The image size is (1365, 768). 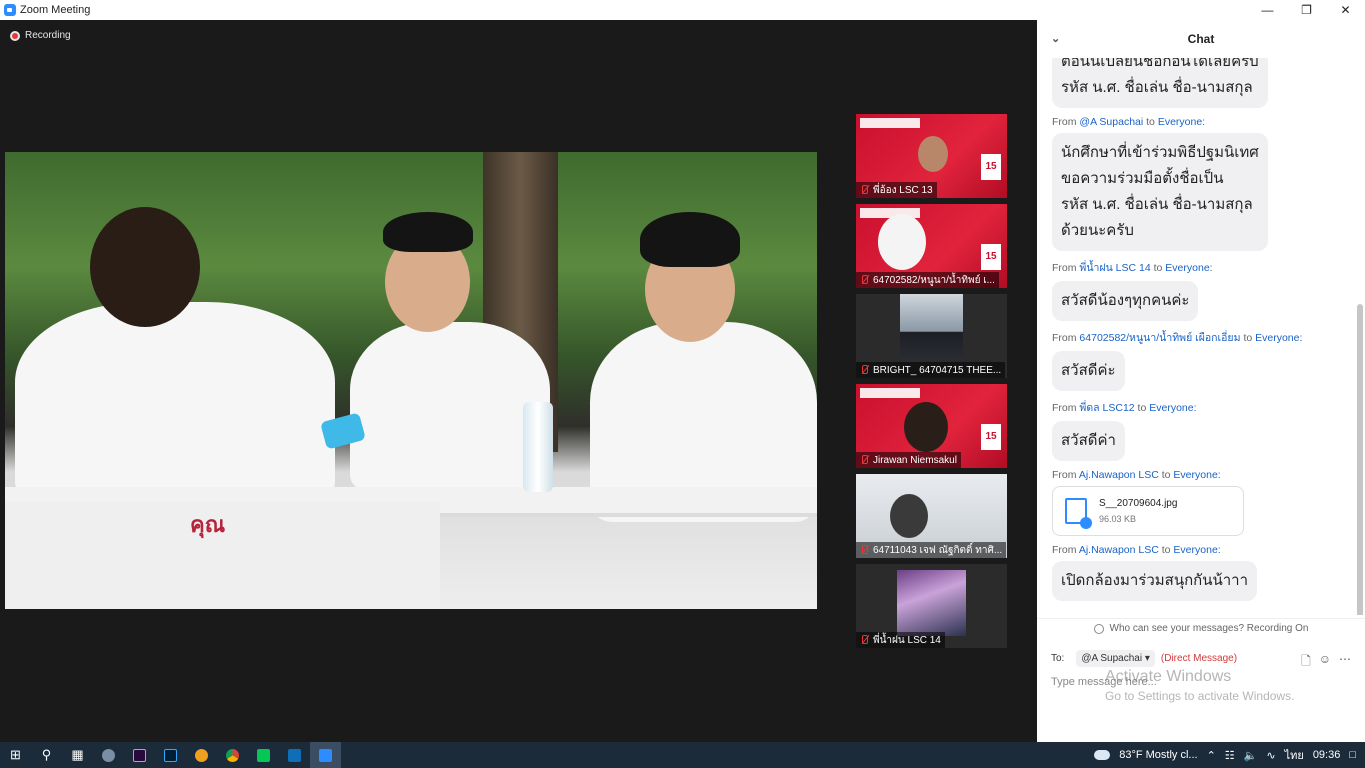 I want to click on participant-tile: พี่น้ำฝน LSC 14, so click(x=931, y=606).